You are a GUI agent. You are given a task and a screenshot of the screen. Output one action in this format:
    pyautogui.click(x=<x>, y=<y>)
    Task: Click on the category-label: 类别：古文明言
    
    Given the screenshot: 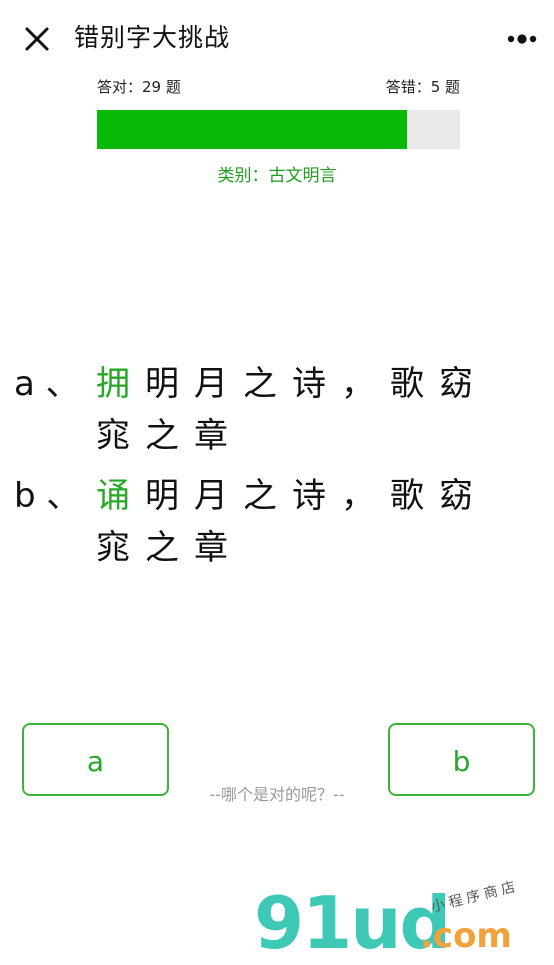 What is the action you would take?
    pyautogui.click(x=277, y=176)
    